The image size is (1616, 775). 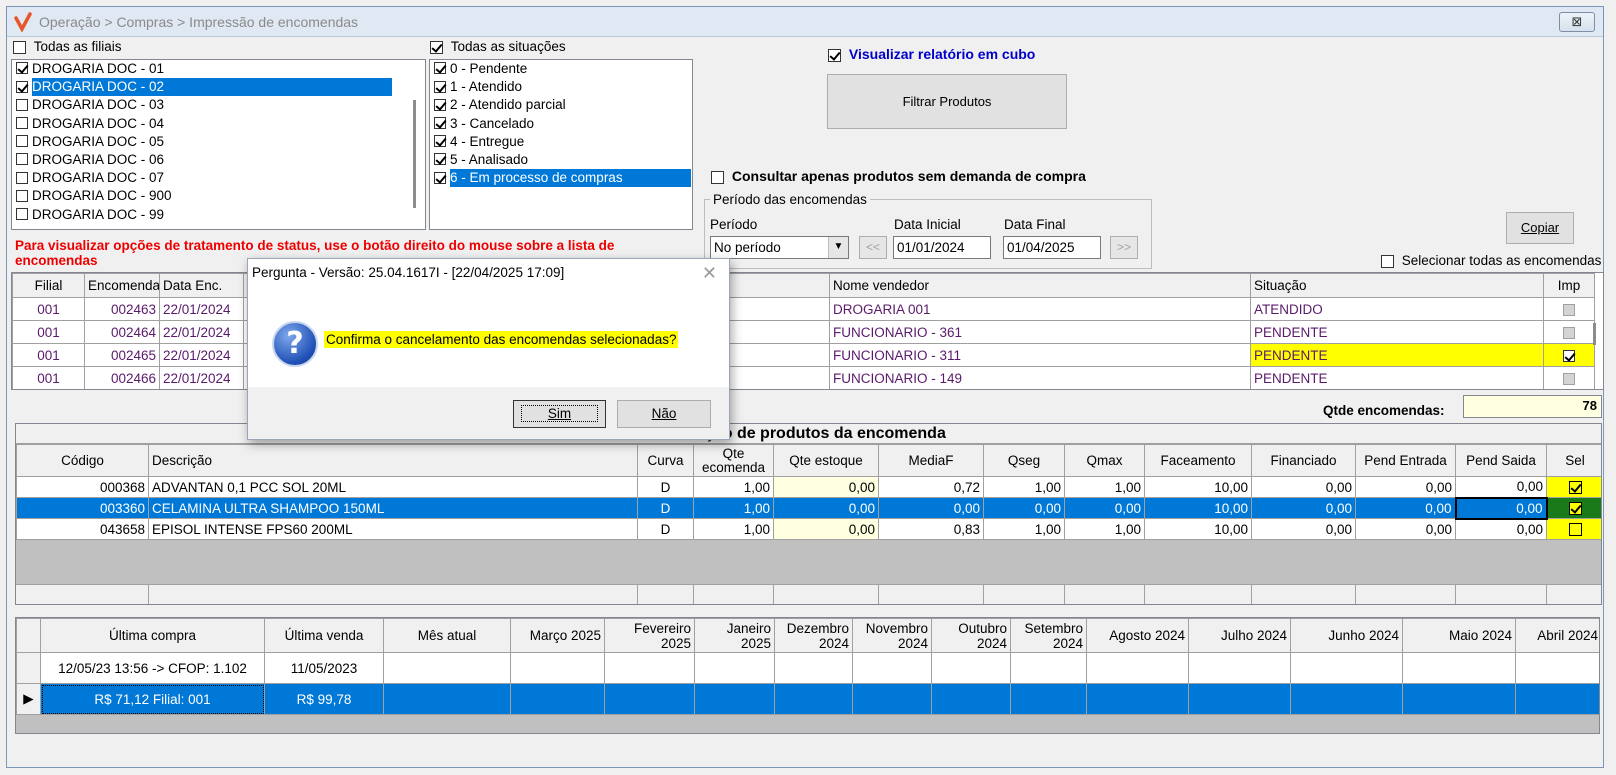 I want to click on hist-col-header: Fevereiro 2025, so click(x=649, y=635).